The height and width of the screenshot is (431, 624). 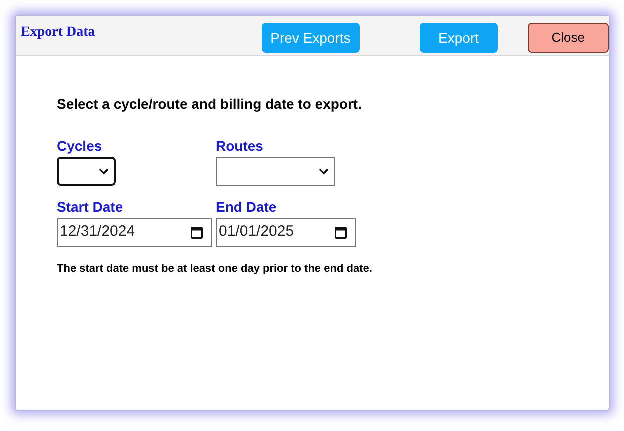 What do you see at coordinates (90, 207) in the screenshot?
I see `field-label: Start Date` at bounding box center [90, 207].